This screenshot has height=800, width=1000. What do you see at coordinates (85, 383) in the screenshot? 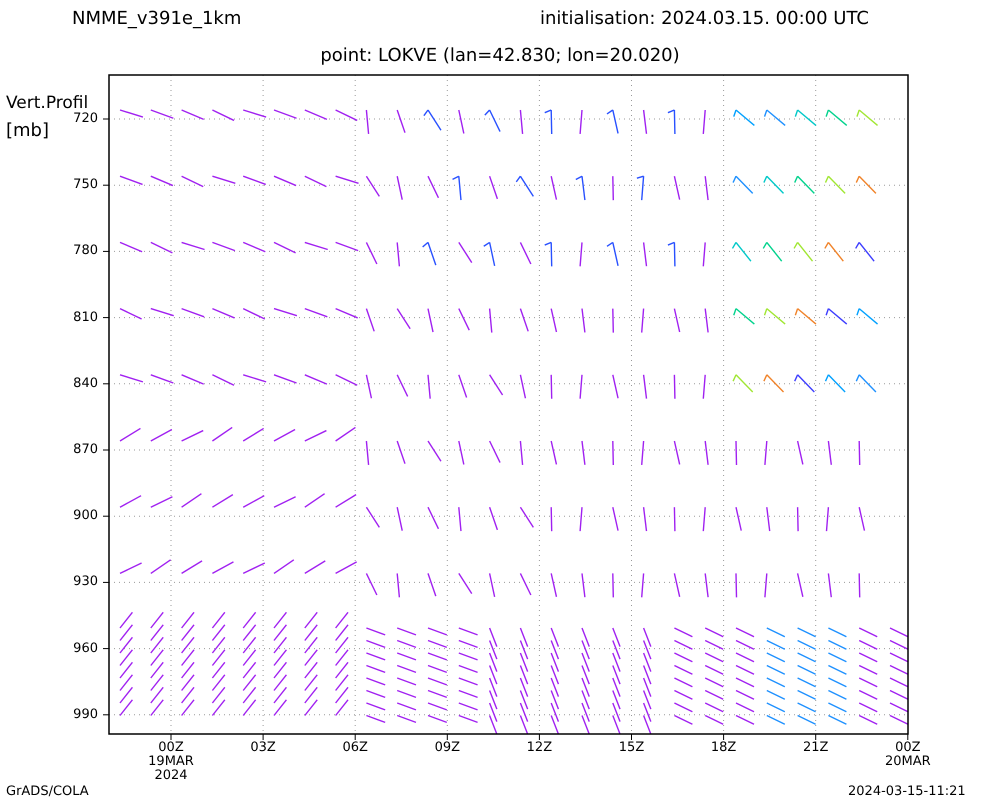
I see `y-tick-label: 840` at bounding box center [85, 383].